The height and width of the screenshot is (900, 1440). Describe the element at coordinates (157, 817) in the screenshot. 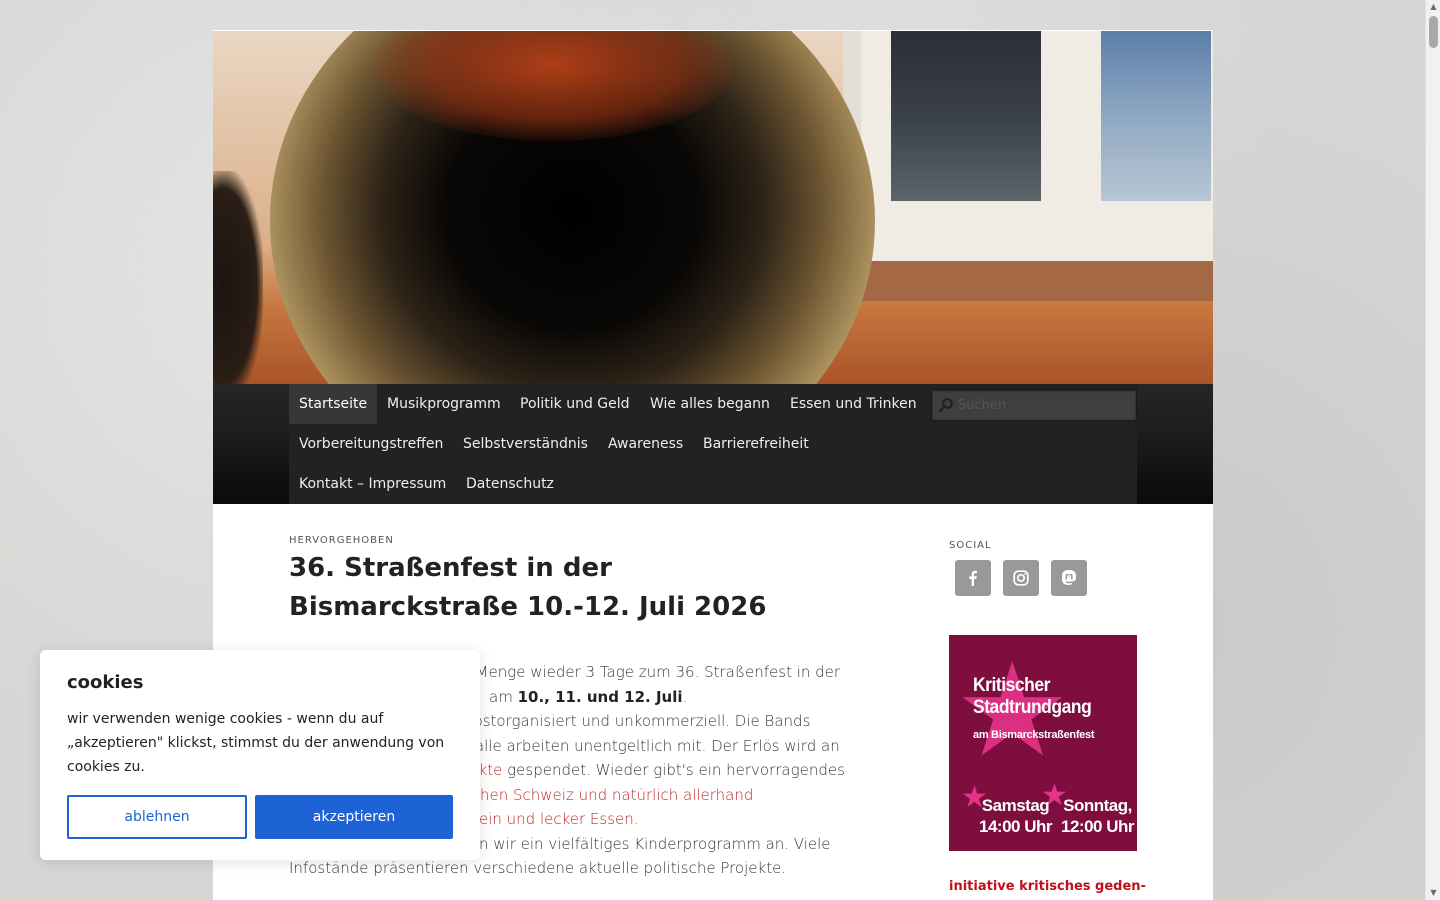

I see `decline-button: ablehnen` at that location.